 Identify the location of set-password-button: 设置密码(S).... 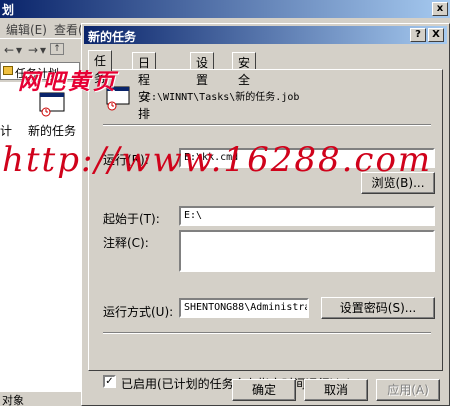
(378, 308).